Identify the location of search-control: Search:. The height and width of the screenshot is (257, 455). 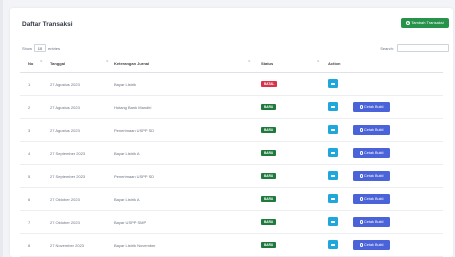
(414, 48).